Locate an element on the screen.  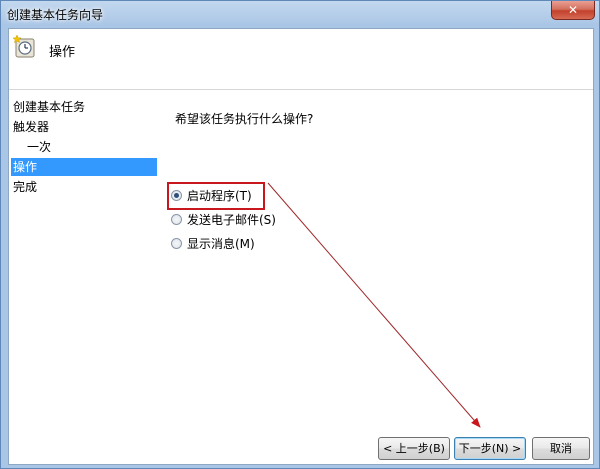
step-label: 完成 is located at coordinates (25, 187).